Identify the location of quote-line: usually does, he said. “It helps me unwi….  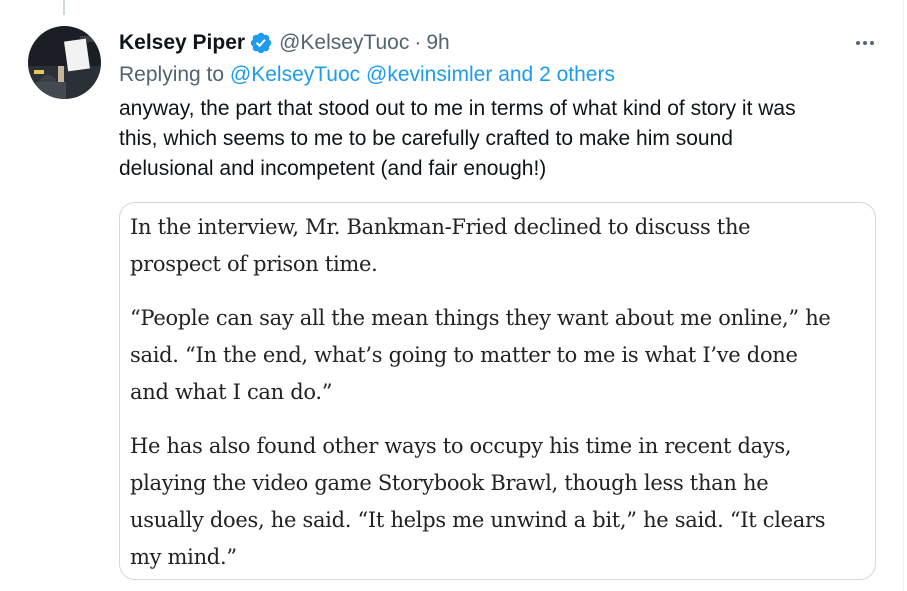
(478, 520).